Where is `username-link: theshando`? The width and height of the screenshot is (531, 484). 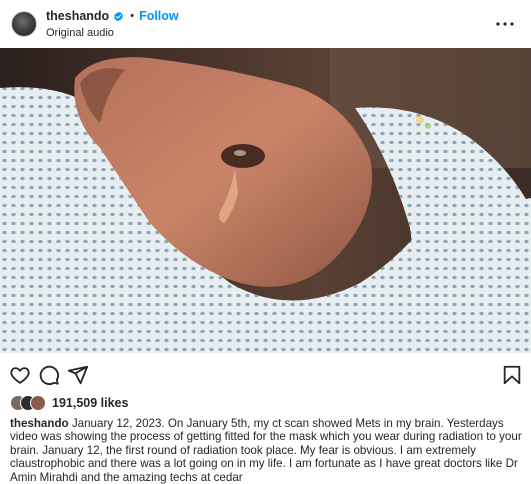
username-link: theshando is located at coordinates (77, 16).